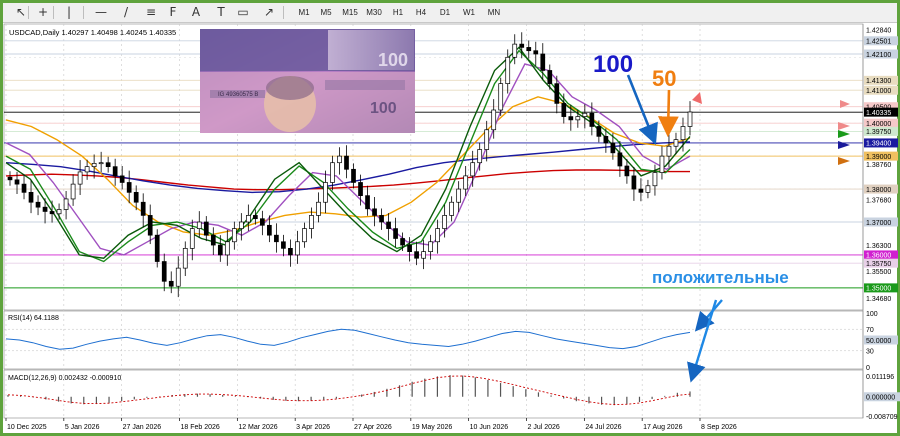 Image resolution: width=900 pixels, height=436 pixels. I want to click on rsi-tick-label: 50.0000, so click(878, 341).